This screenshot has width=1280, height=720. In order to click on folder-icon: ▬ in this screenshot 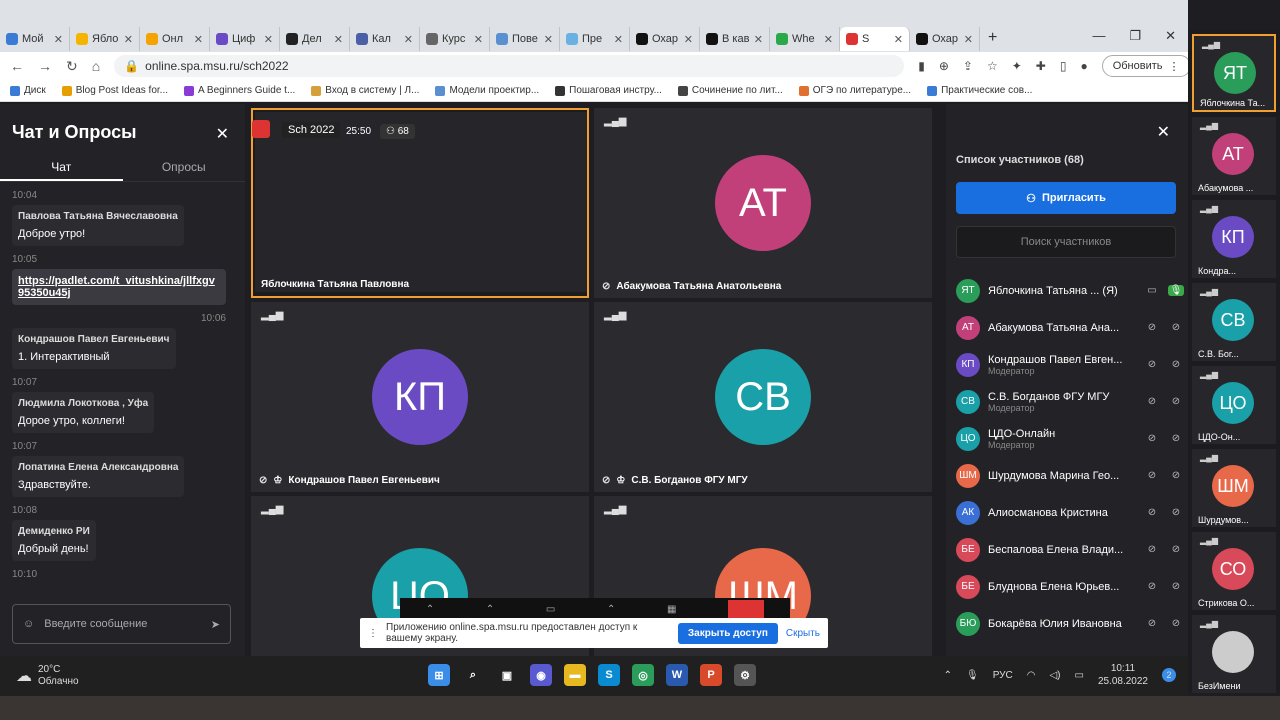, I will do `click(575, 675)`.